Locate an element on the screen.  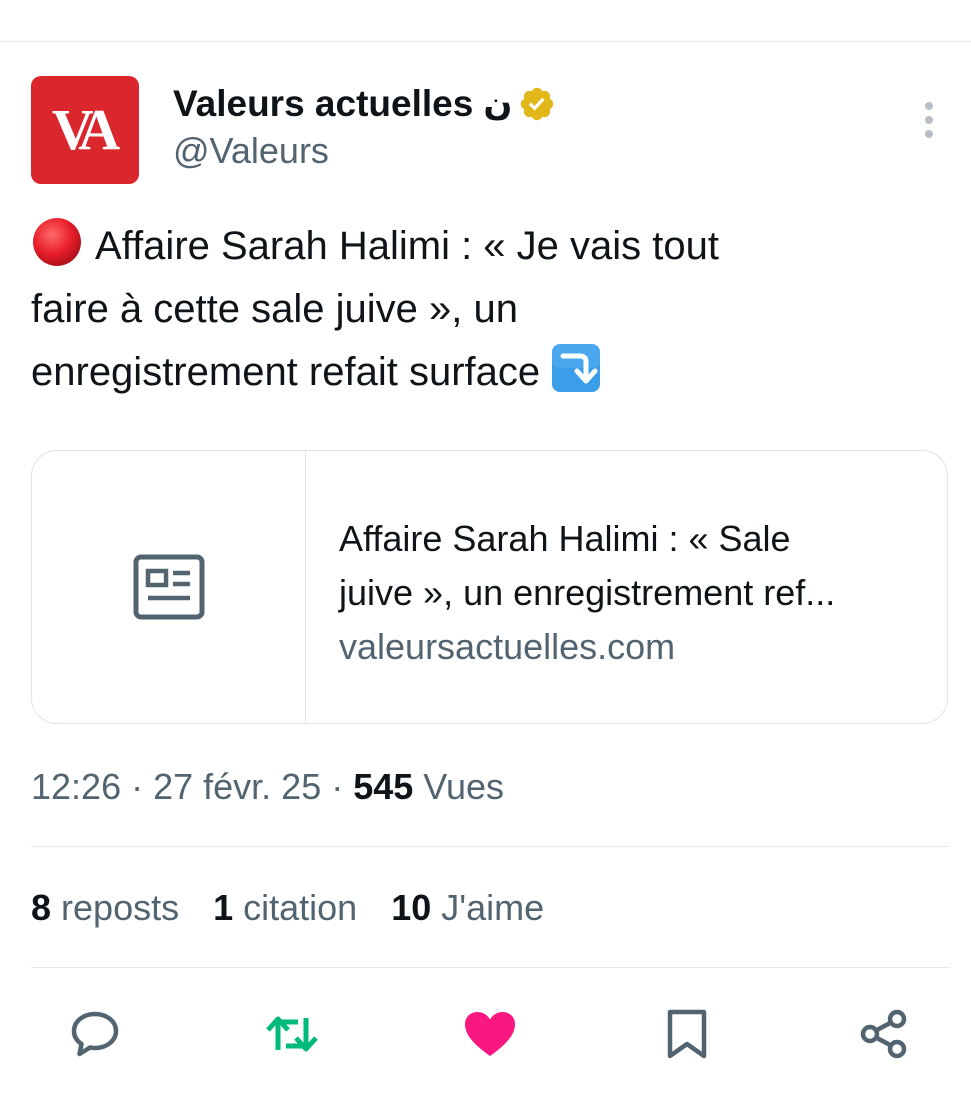
share-icon is located at coordinates (883, 1034).